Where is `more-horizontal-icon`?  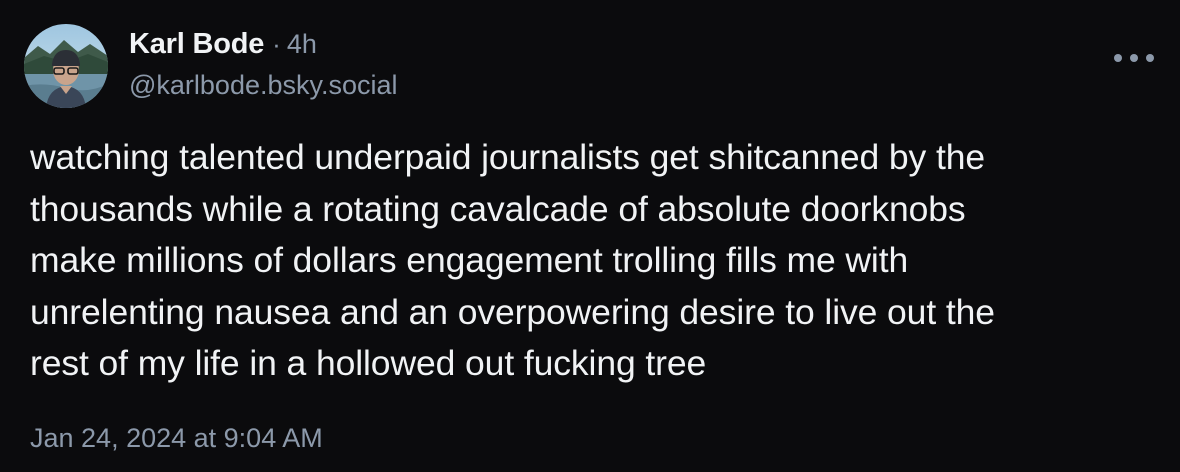
more-horizontal-icon is located at coordinates (1118, 58).